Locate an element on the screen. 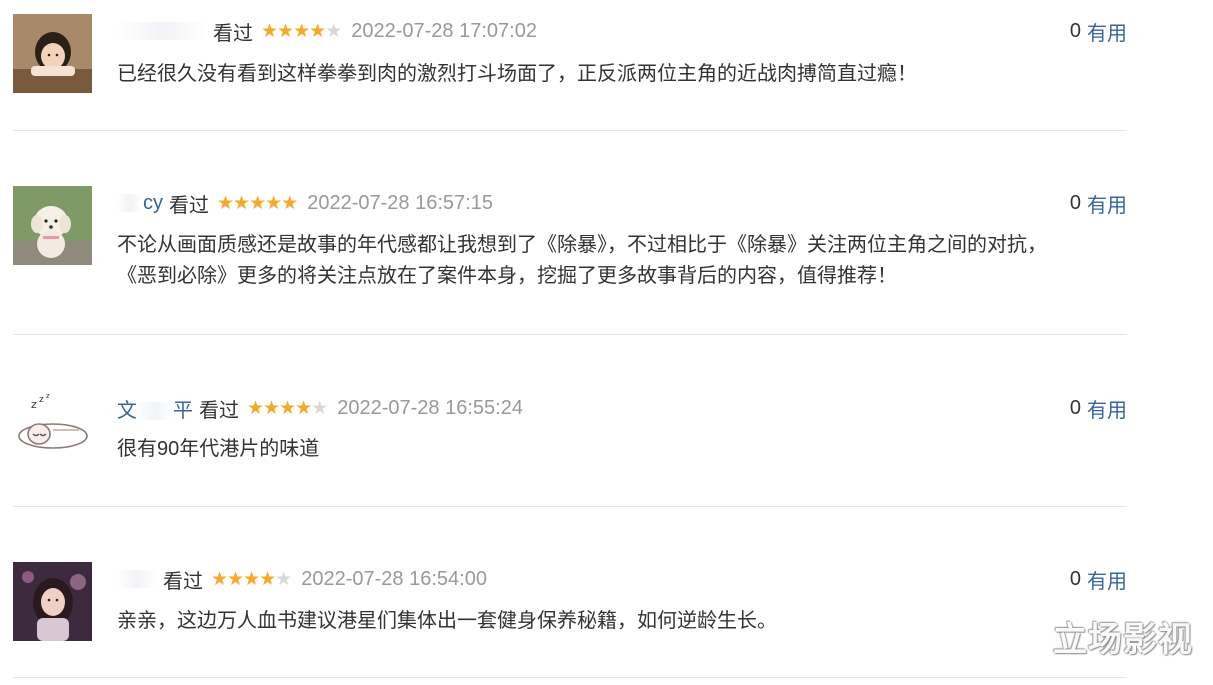 Image resolution: width=1213 pixels, height=685 pixels. review-time: 2022-07-28 16:57:15 is located at coordinates (400, 202).